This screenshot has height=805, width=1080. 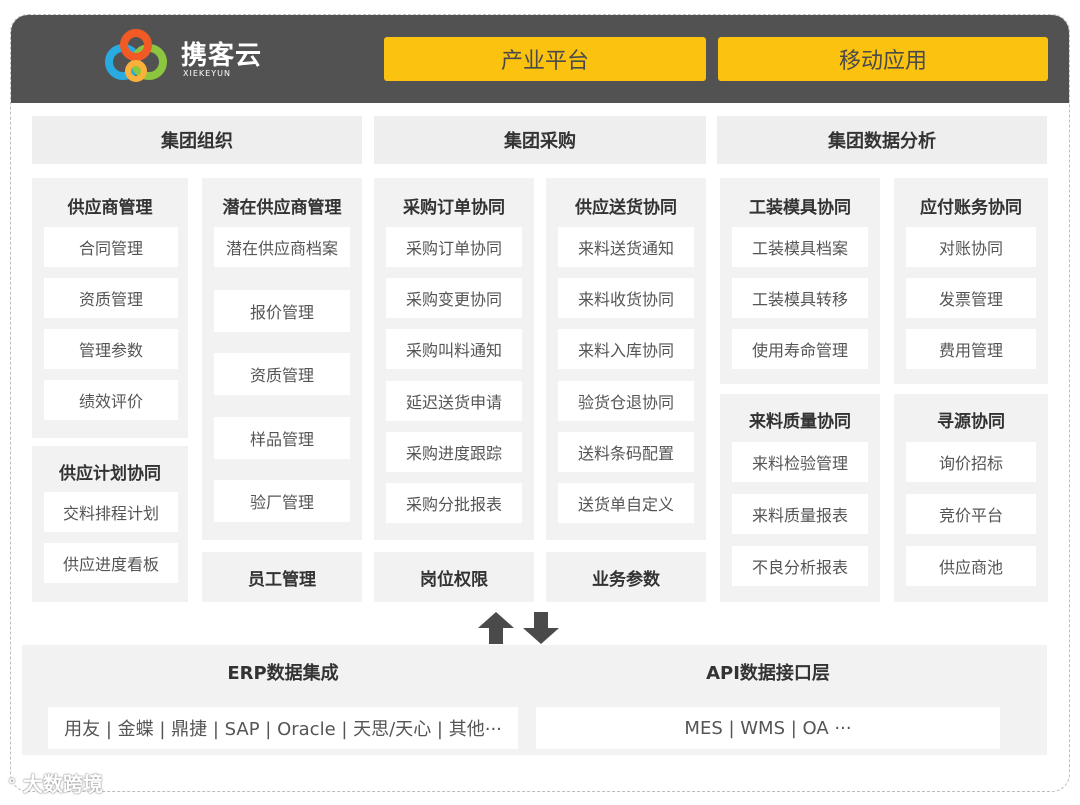 I want to click on module-title: 采购订单协同, so click(x=454, y=207).